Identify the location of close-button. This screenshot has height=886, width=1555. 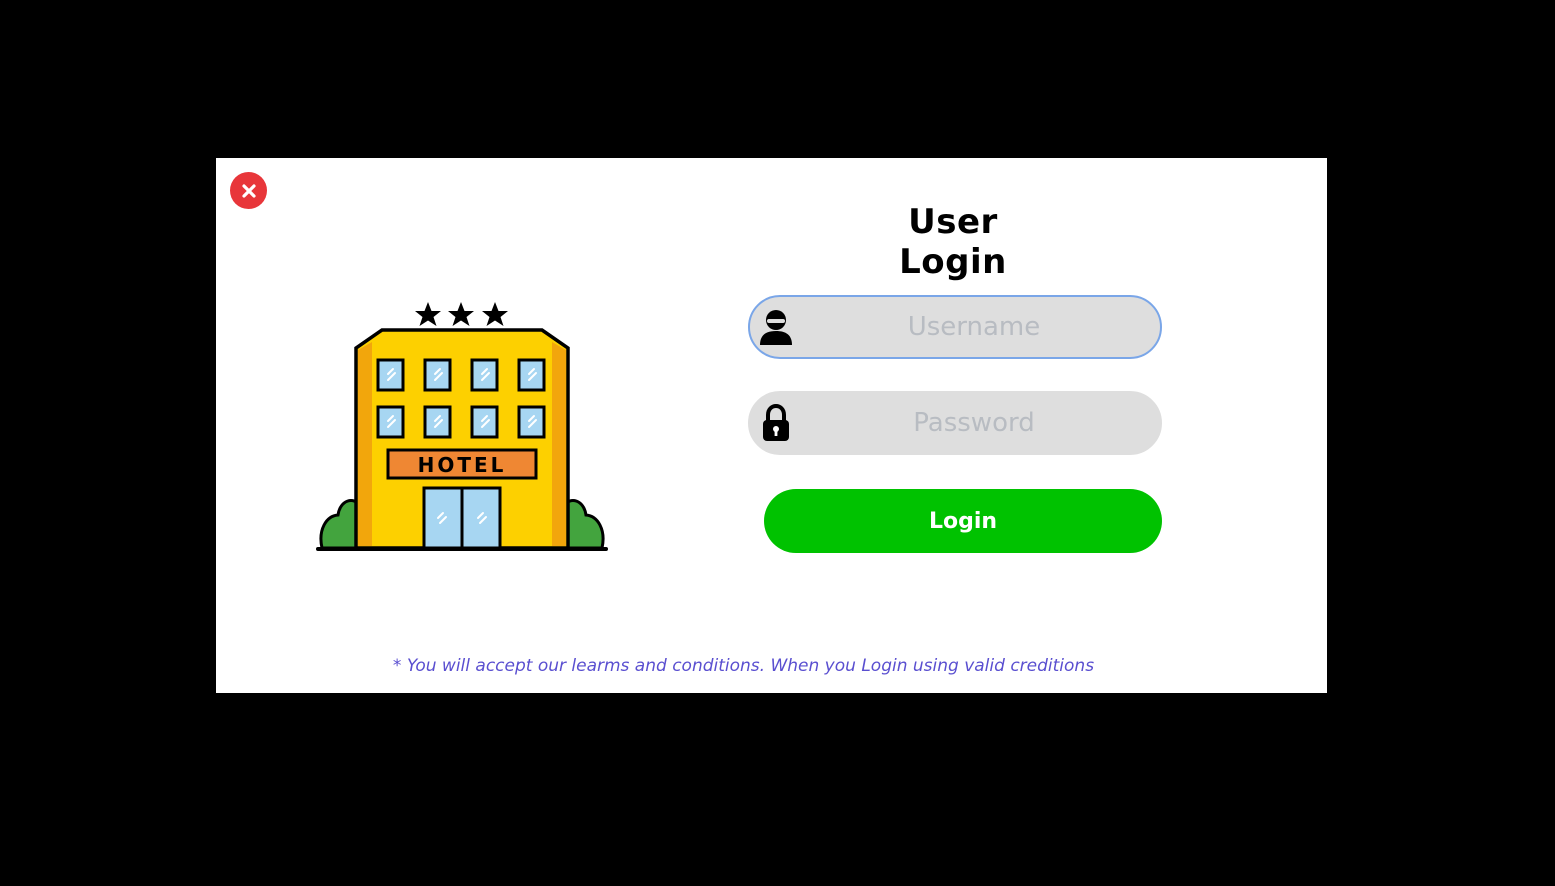
(248, 190).